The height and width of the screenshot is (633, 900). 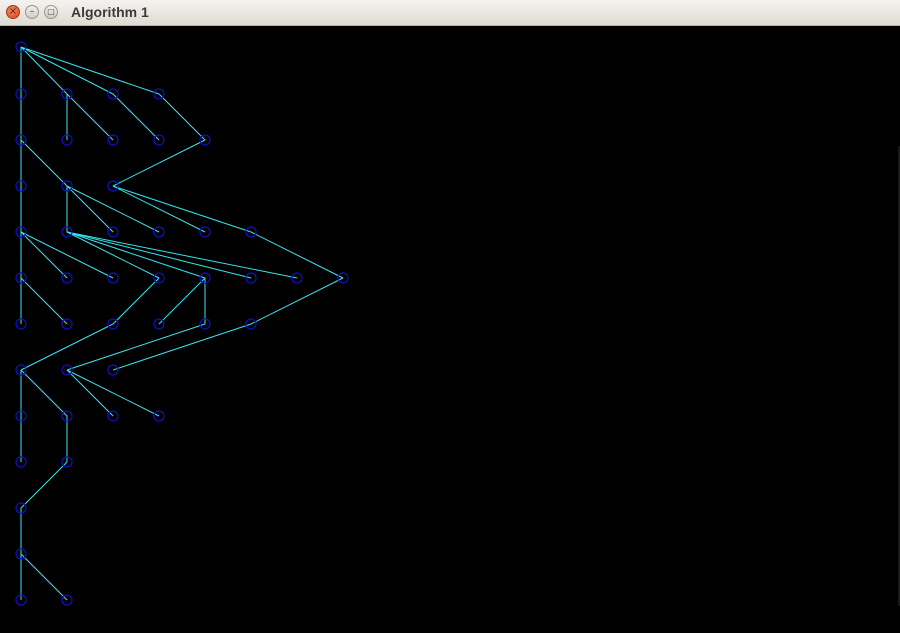 What do you see at coordinates (110, 12) in the screenshot?
I see `window-title: Algorithm 1` at bounding box center [110, 12].